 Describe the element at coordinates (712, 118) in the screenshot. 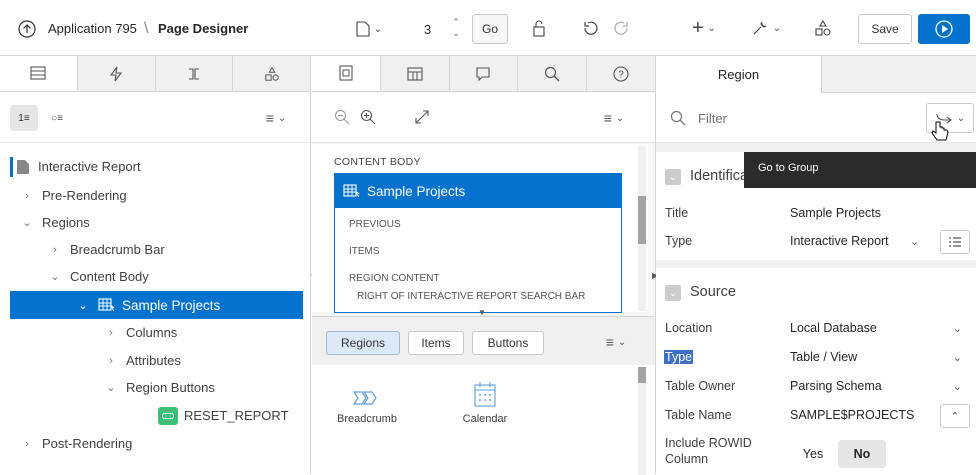

I see `filter-input: Filter` at that location.